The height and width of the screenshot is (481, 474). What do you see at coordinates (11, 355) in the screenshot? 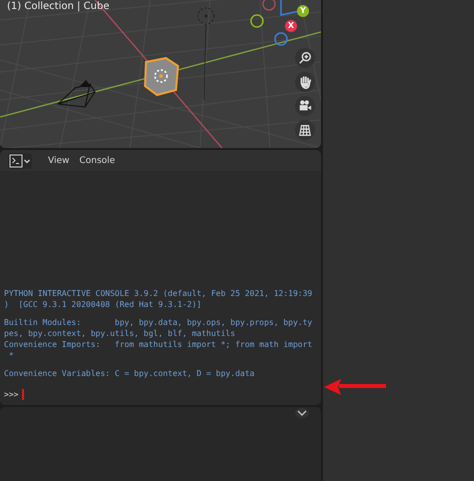
I see `console-output-line: *` at bounding box center [11, 355].